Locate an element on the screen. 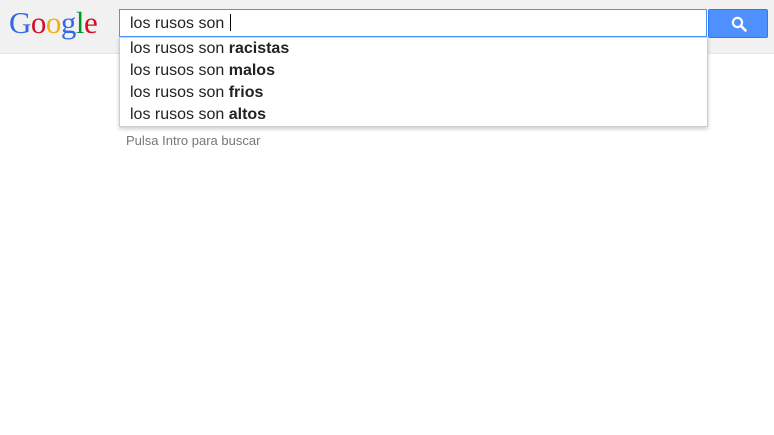 This screenshot has width=774, height=435. logo-letter: G is located at coordinates (20, 22).